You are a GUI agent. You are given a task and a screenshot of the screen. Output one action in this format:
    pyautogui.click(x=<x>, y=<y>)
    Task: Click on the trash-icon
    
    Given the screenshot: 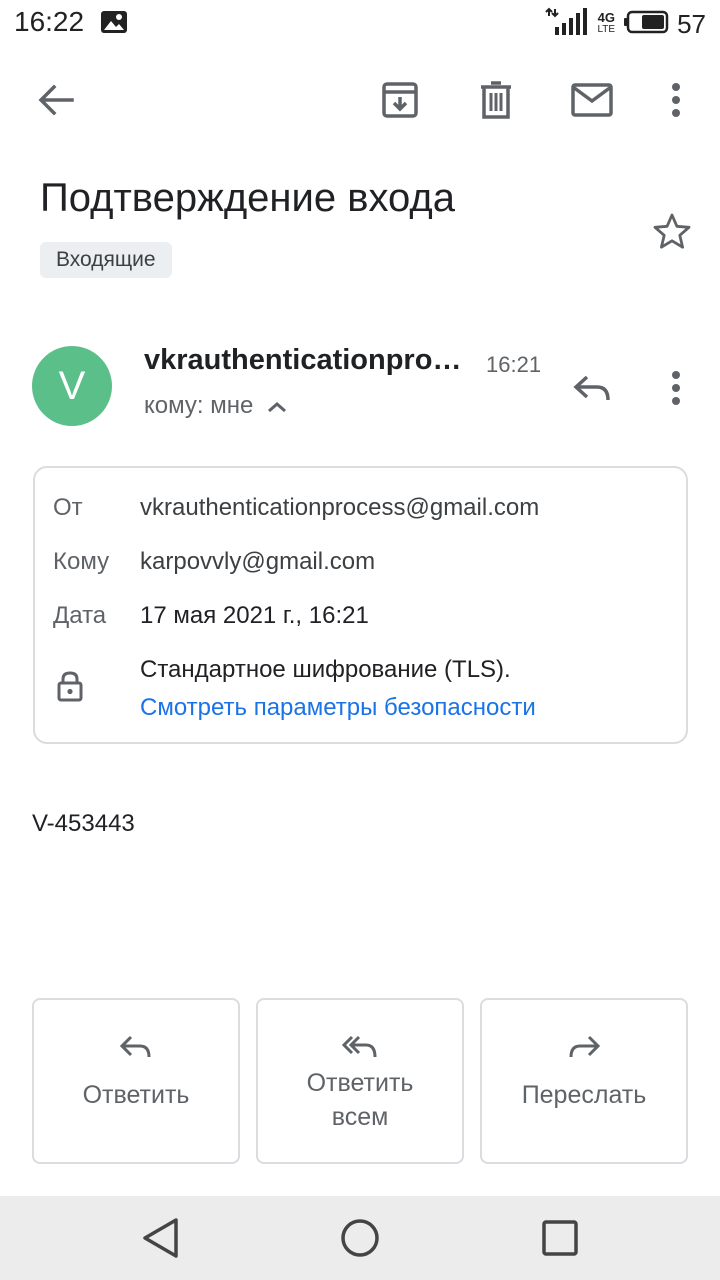 What is the action you would take?
    pyautogui.click(x=496, y=100)
    